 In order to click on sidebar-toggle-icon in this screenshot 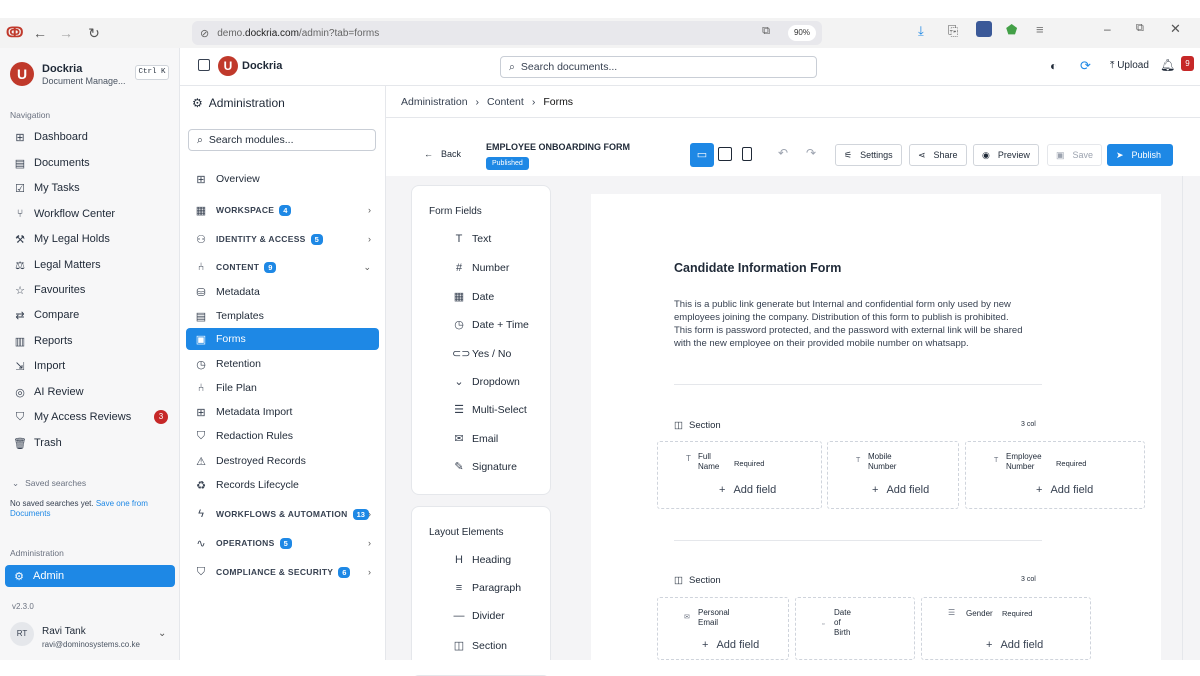, I will do `click(204, 65)`.